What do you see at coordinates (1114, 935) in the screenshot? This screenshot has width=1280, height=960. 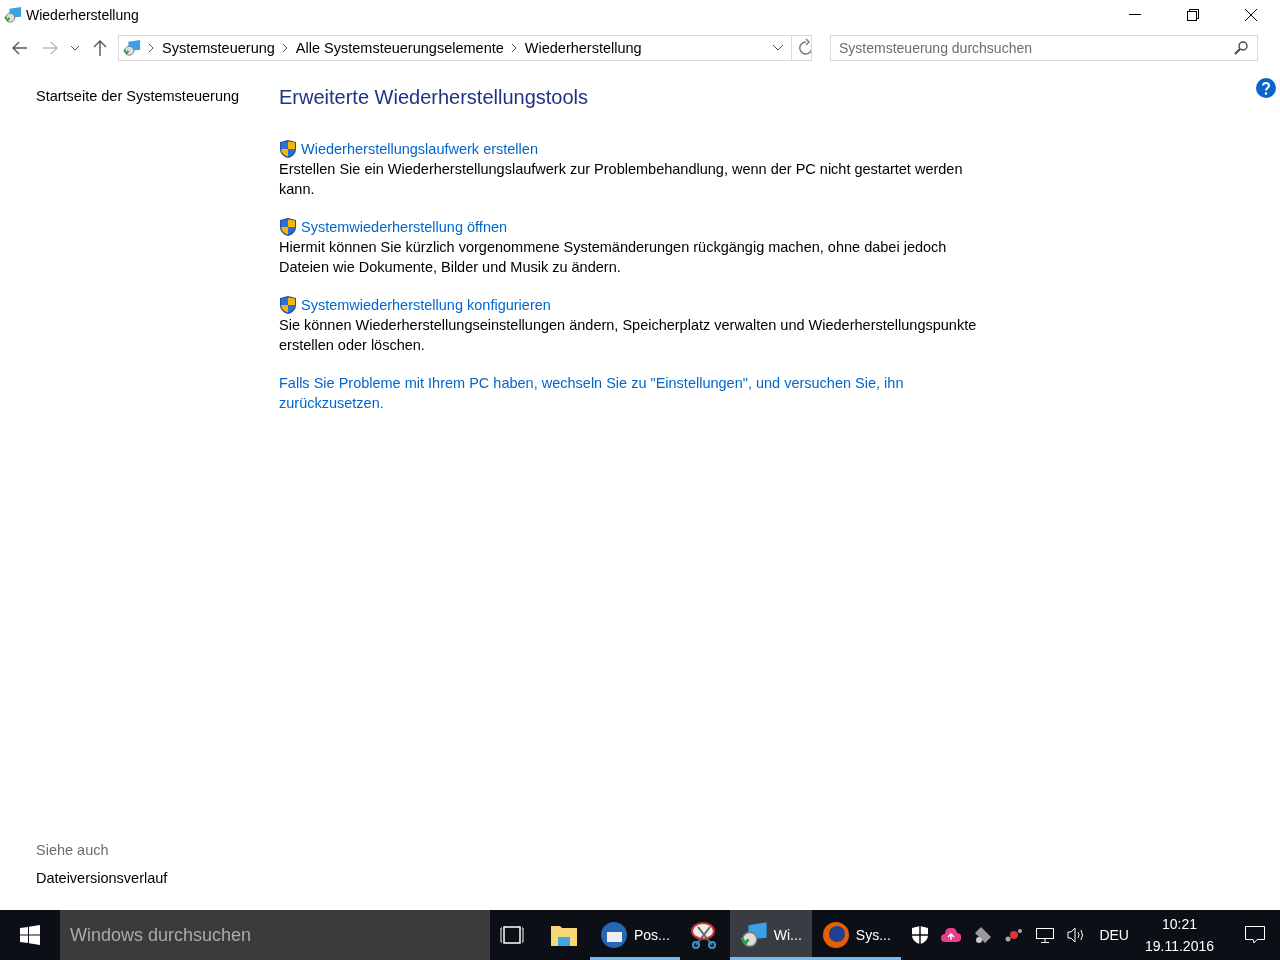 I see `language-indicator: DEU` at bounding box center [1114, 935].